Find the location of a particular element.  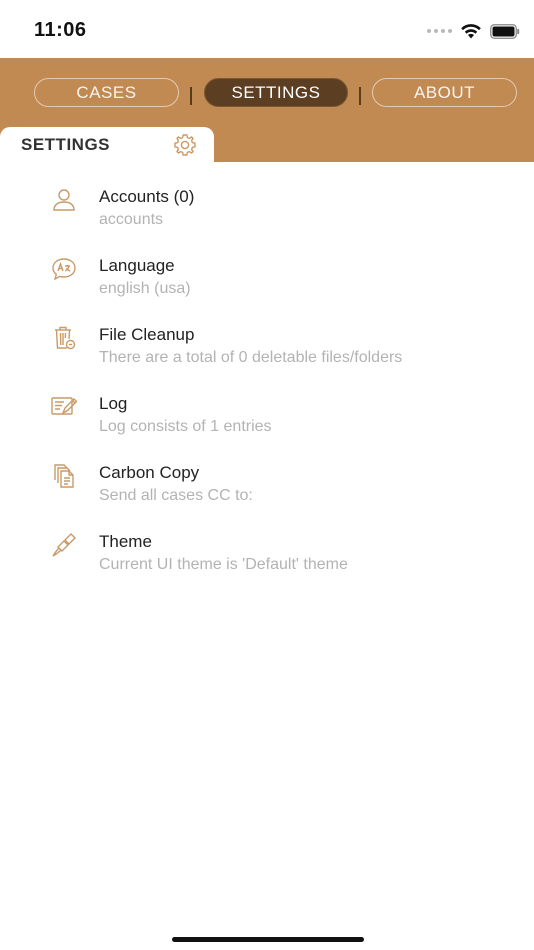

settings-item-accounts: Accounts (0) accounts is located at coordinates (267, 212).